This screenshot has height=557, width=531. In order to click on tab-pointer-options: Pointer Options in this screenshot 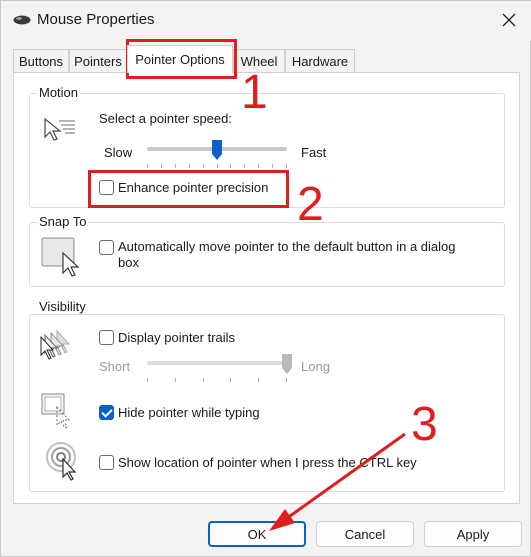, I will do `click(180, 59)`.